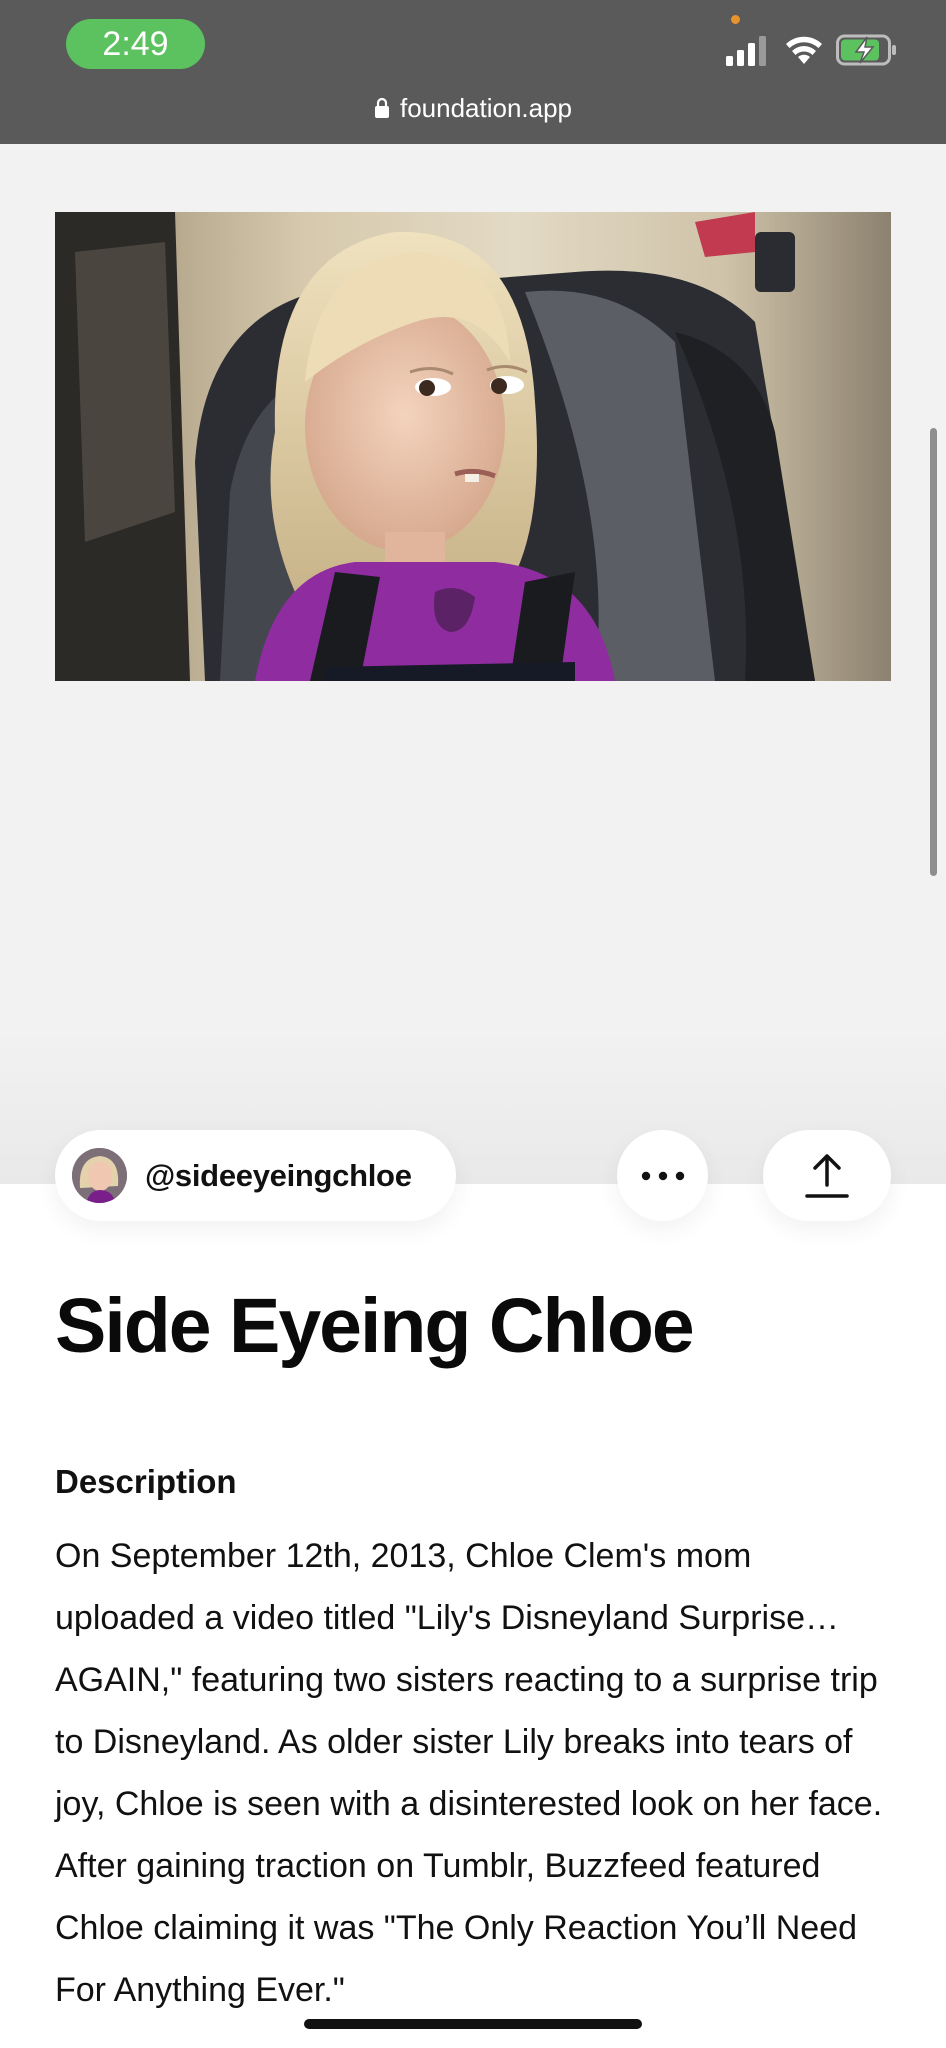 This screenshot has width=946, height=2048. What do you see at coordinates (866, 50) in the screenshot?
I see `battery-charging-icon` at bounding box center [866, 50].